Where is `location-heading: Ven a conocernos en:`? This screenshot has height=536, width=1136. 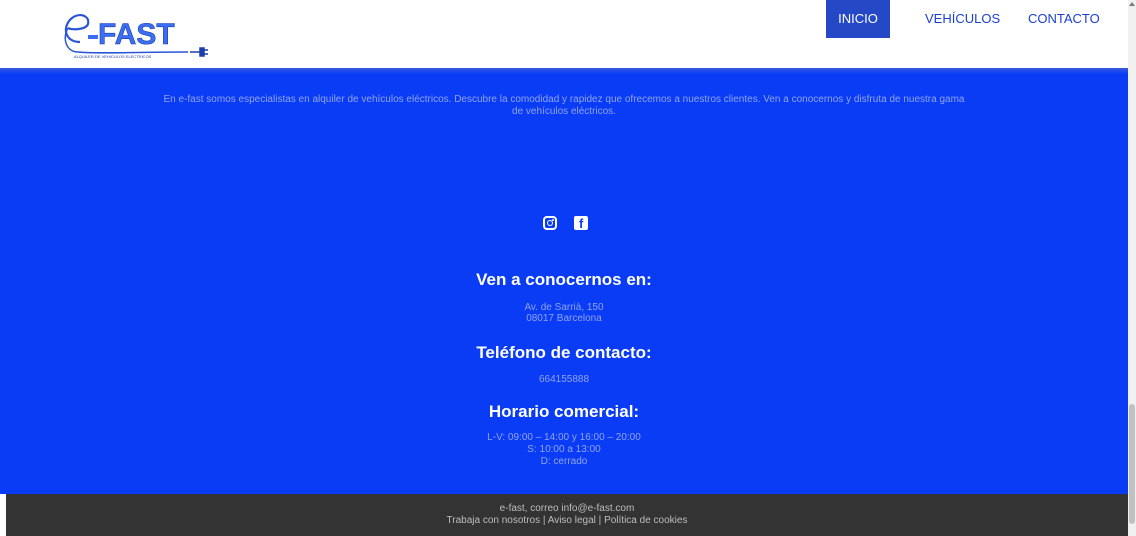 location-heading: Ven a conocernos en: is located at coordinates (564, 279).